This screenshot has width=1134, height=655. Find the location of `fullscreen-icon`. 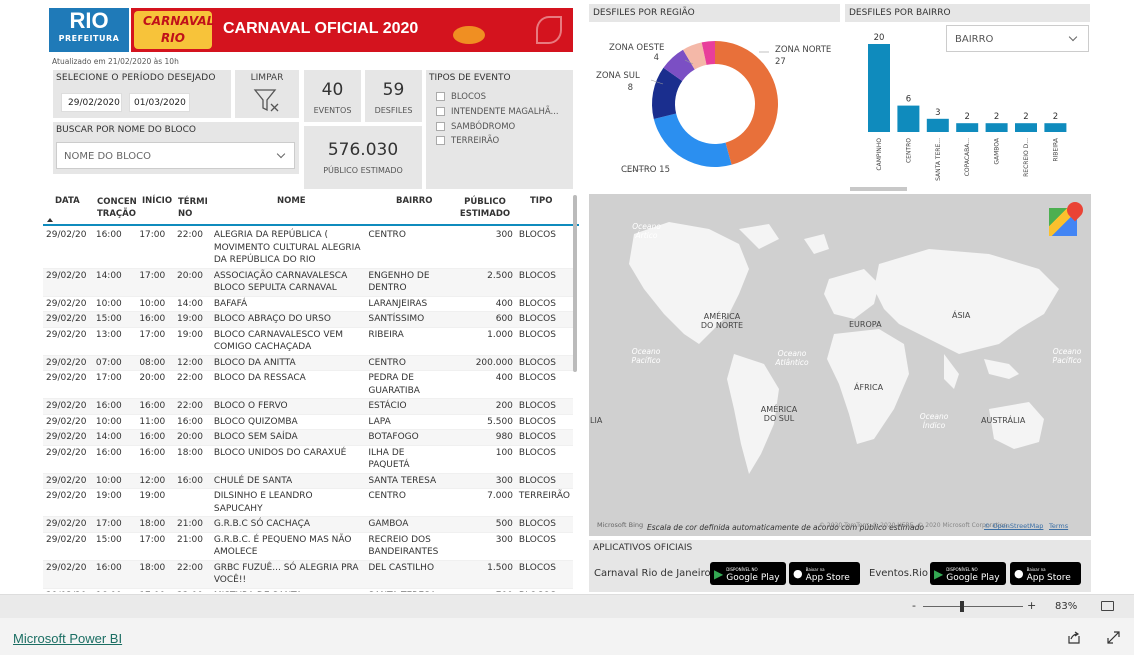

fullscreen-icon is located at coordinates (1113, 637).